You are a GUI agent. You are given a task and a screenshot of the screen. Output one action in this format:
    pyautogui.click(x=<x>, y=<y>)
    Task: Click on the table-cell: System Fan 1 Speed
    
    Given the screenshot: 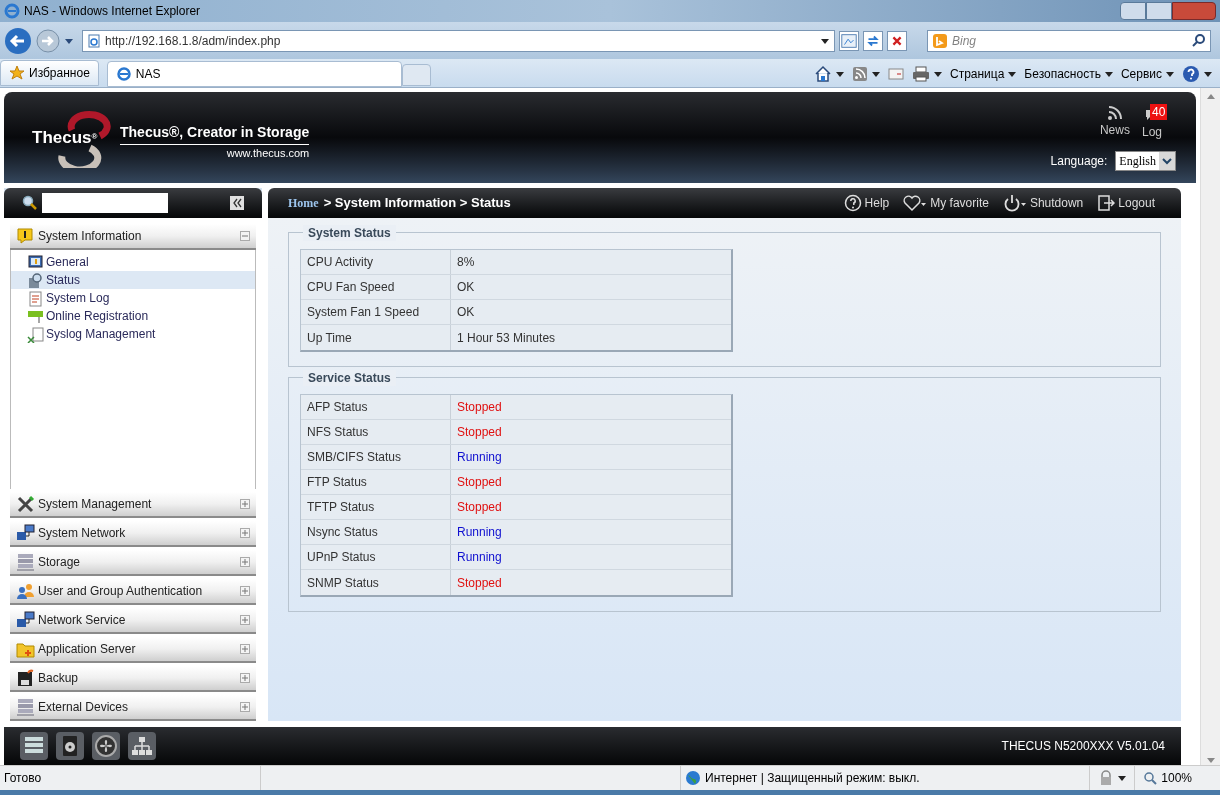 What is the action you would take?
    pyautogui.click(x=376, y=312)
    